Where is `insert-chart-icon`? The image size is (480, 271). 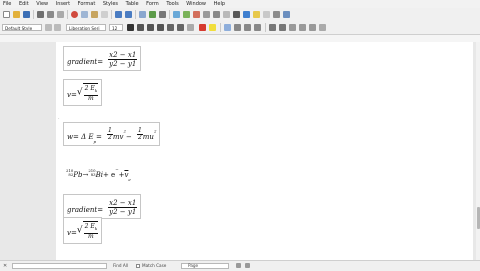
insert-chart-icon is located at coordinates (196, 14).